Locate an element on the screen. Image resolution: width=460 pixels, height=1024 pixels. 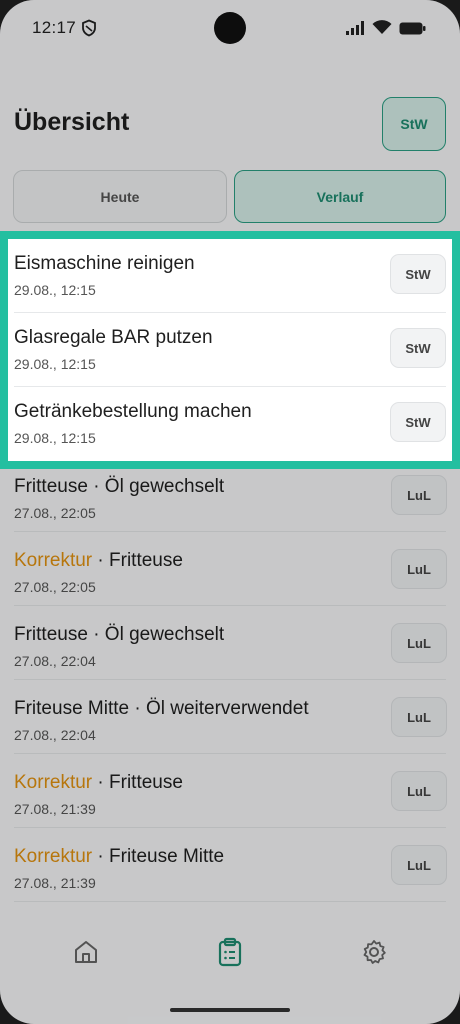
user-badge-button: StW is located at coordinates (414, 124).